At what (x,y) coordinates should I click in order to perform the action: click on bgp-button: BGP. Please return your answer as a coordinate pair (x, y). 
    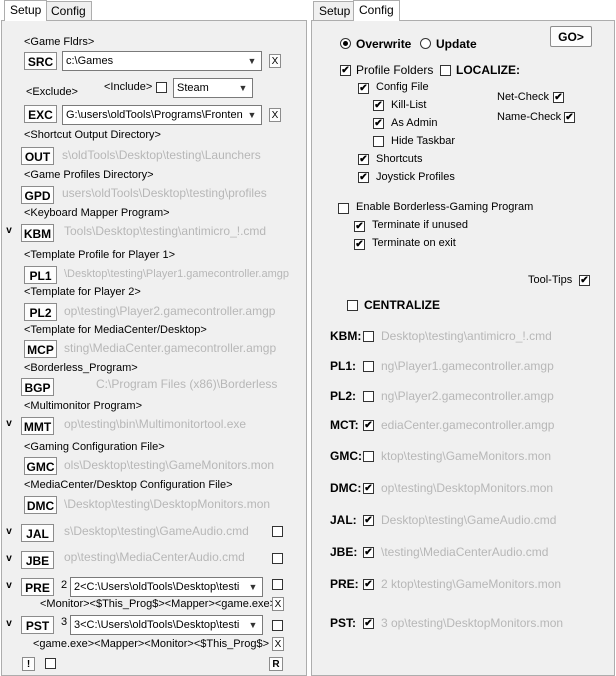
    Looking at the image, I should click on (37, 387).